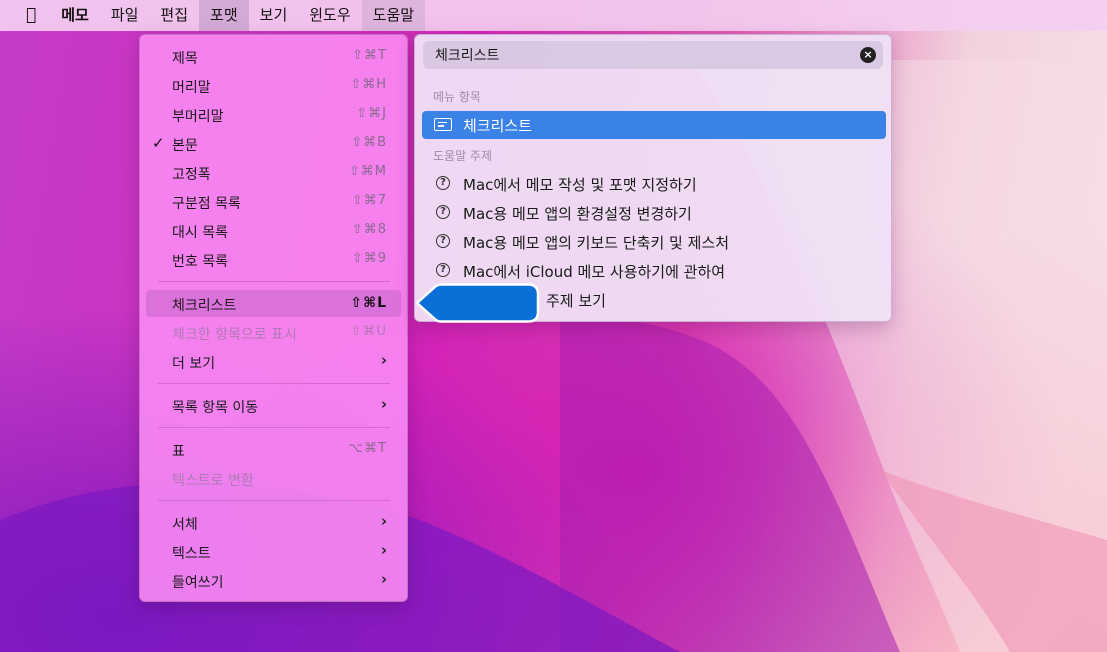  I want to click on help-topic-item: ? Mac용 메모 앱의 환경설정 변경하기, so click(654, 213).